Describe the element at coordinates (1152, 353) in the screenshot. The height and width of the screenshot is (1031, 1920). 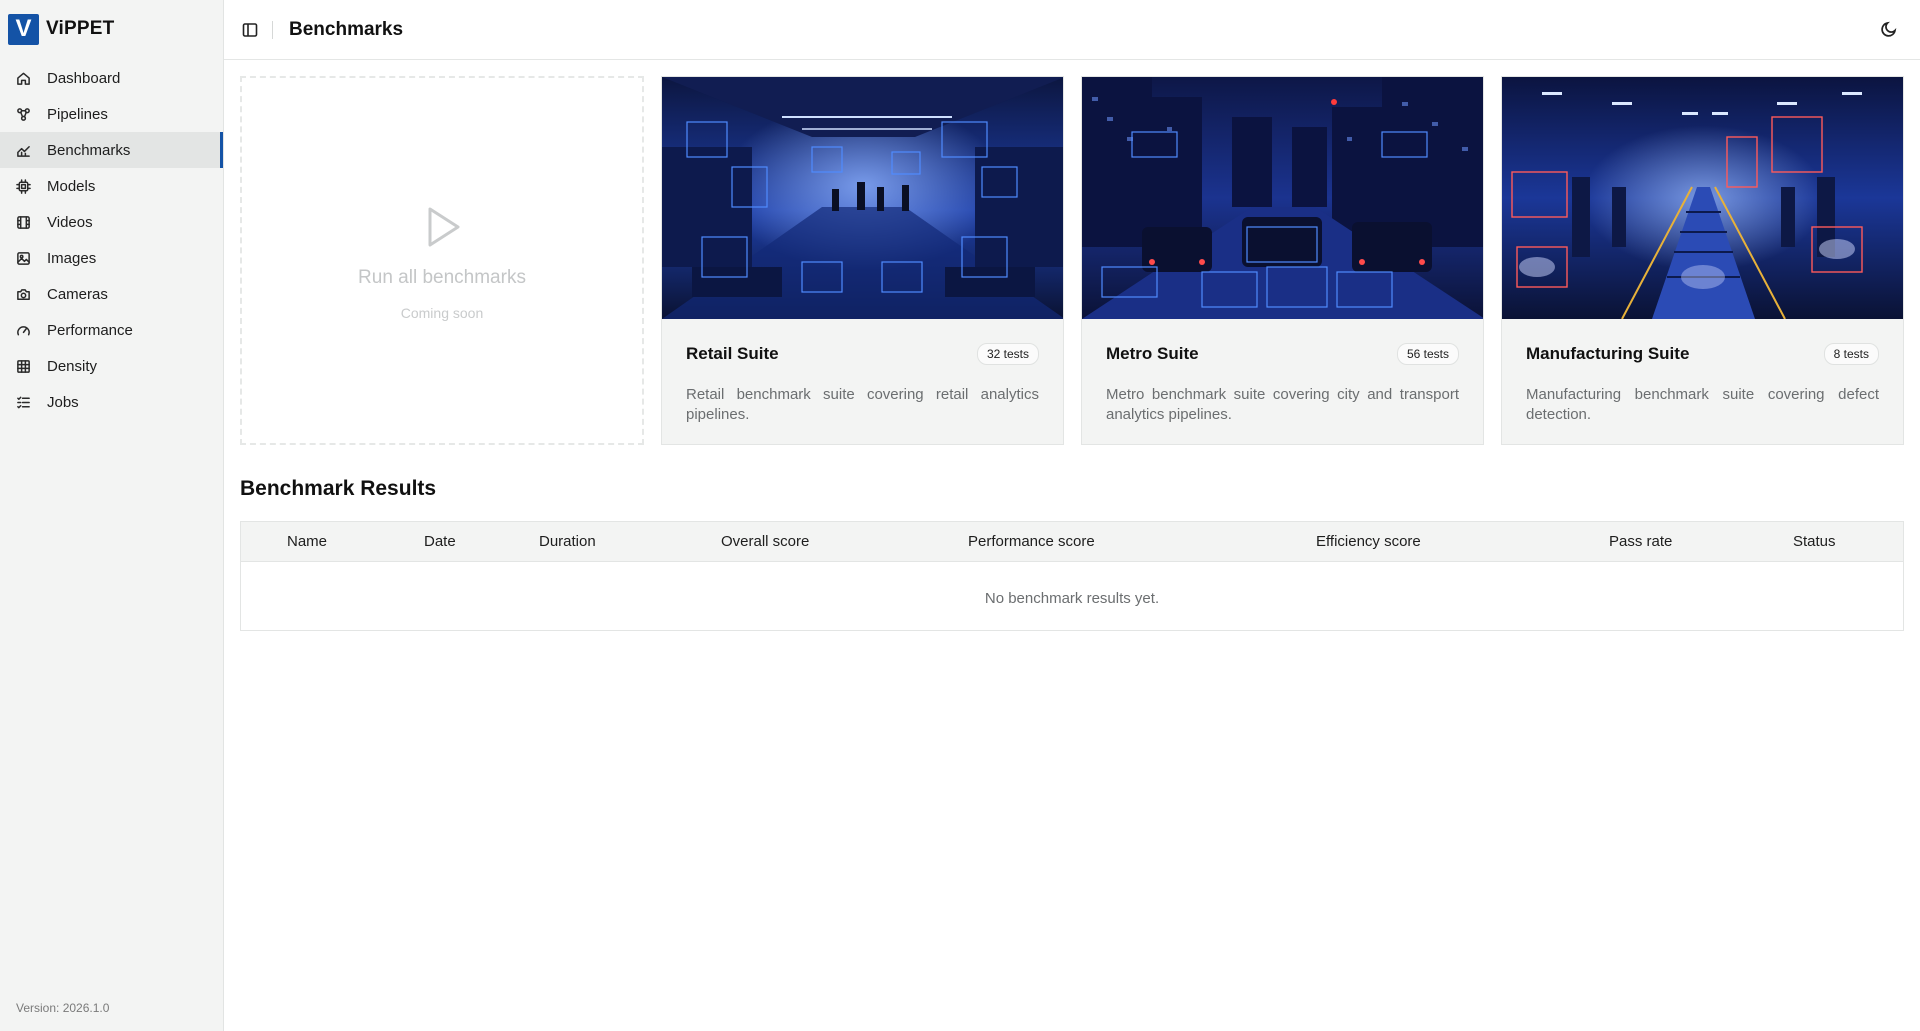
I see `suite-name: Metro Suite` at that location.